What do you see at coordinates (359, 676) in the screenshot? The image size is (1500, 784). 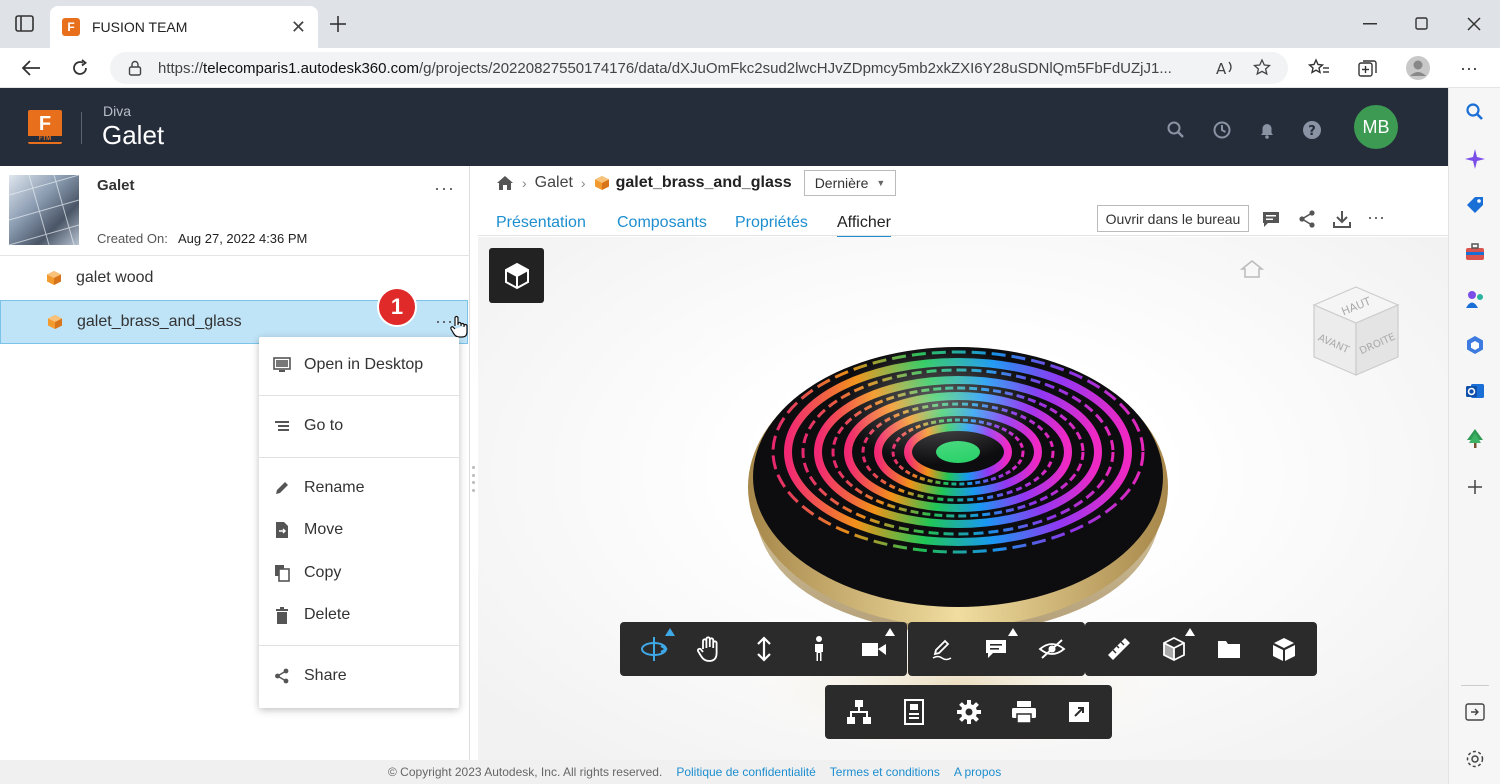 I see `menu-item-share: Share` at bounding box center [359, 676].